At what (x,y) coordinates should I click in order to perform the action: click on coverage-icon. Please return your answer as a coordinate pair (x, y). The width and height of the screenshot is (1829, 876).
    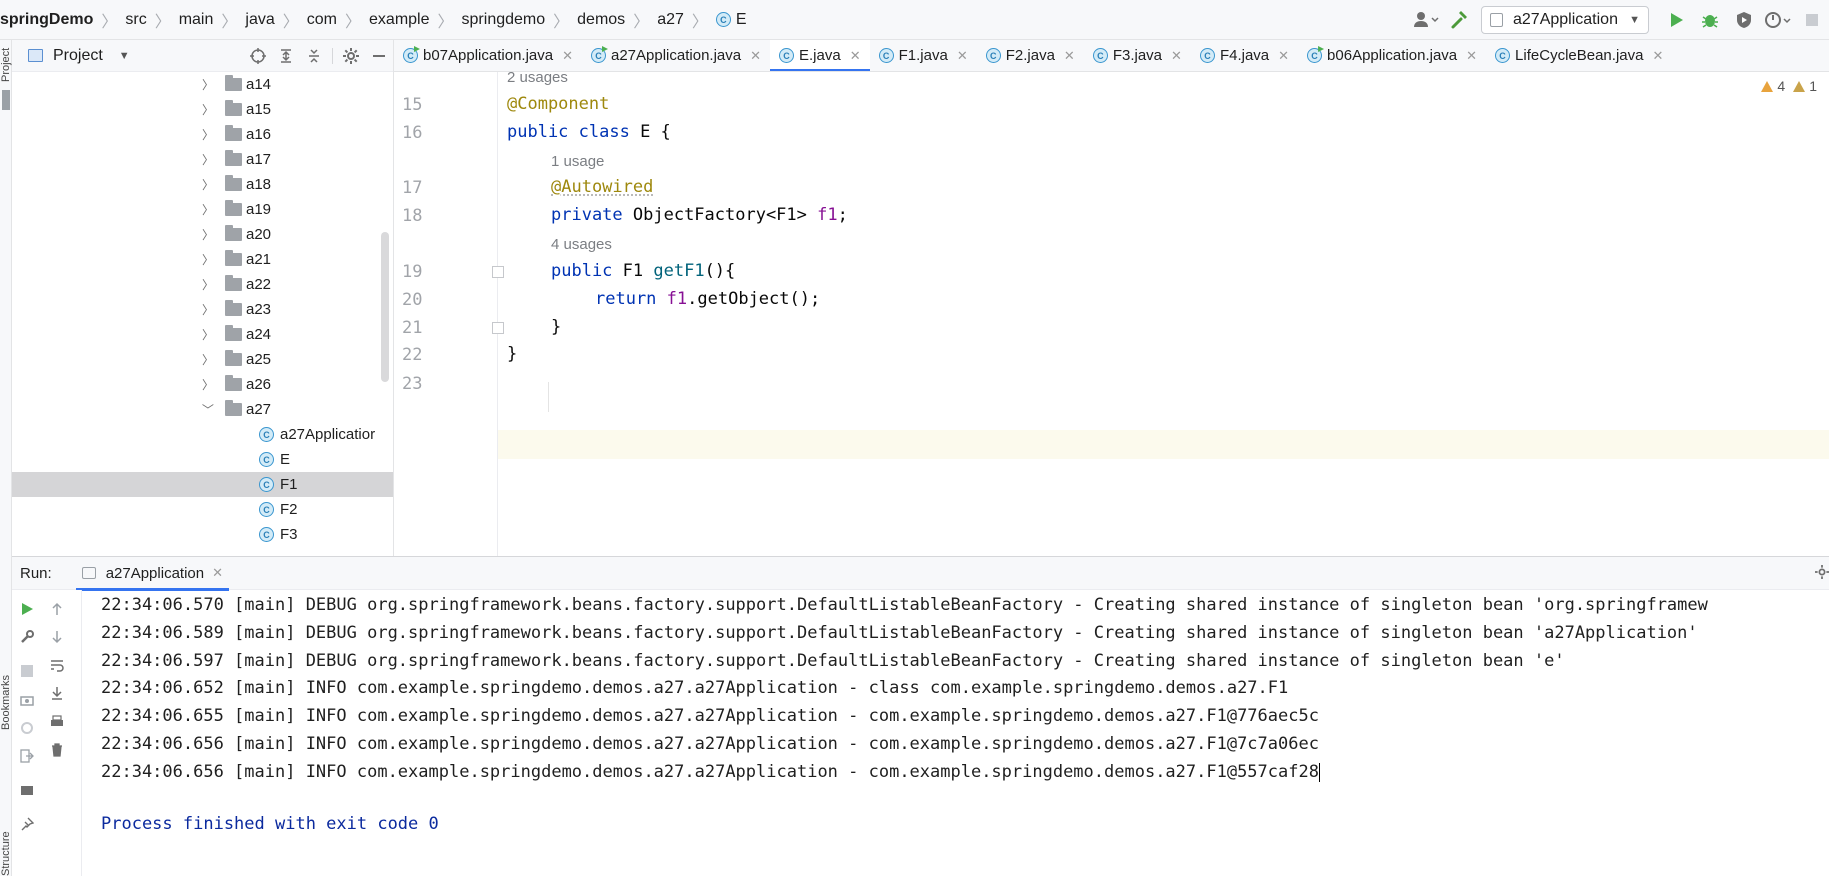
    Looking at the image, I should click on (1744, 20).